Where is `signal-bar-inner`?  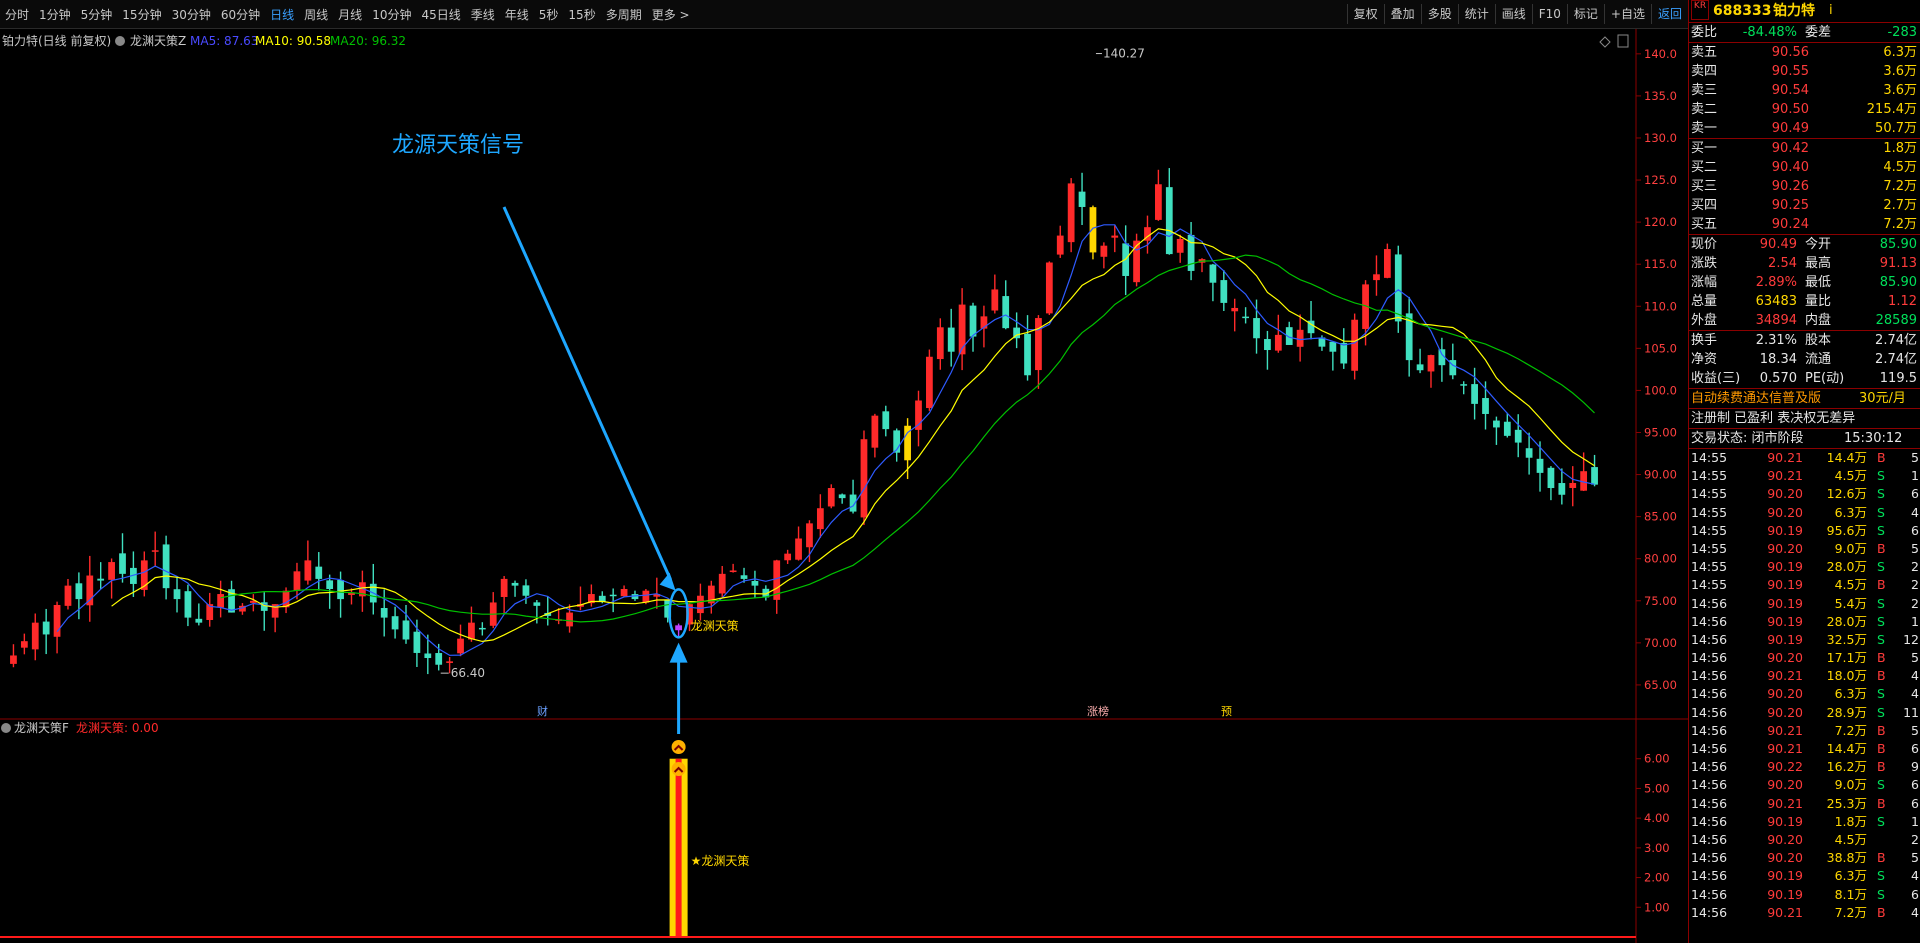 signal-bar-inner is located at coordinates (678, 847).